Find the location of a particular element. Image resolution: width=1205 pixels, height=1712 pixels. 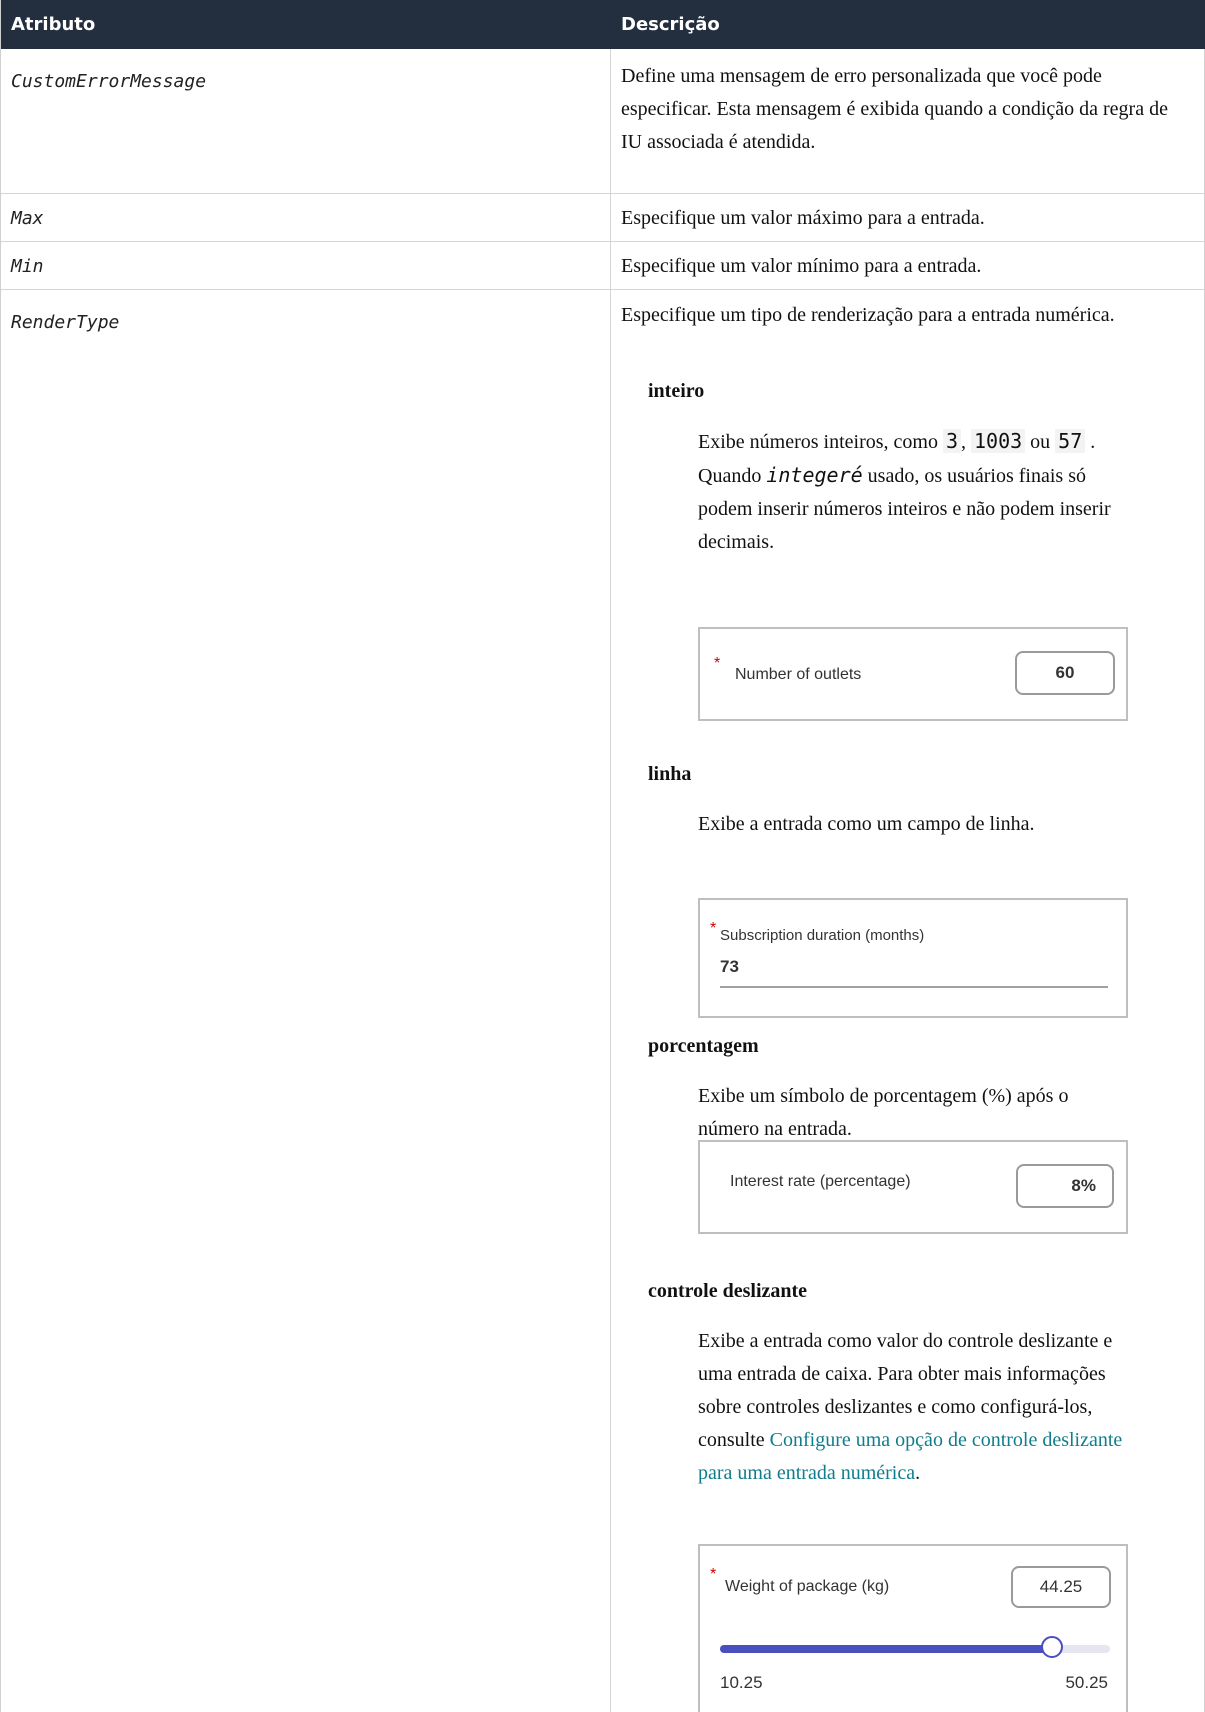

integer-example-screenshot: * Number of outlets 60 is located at coordinates (913, 674).